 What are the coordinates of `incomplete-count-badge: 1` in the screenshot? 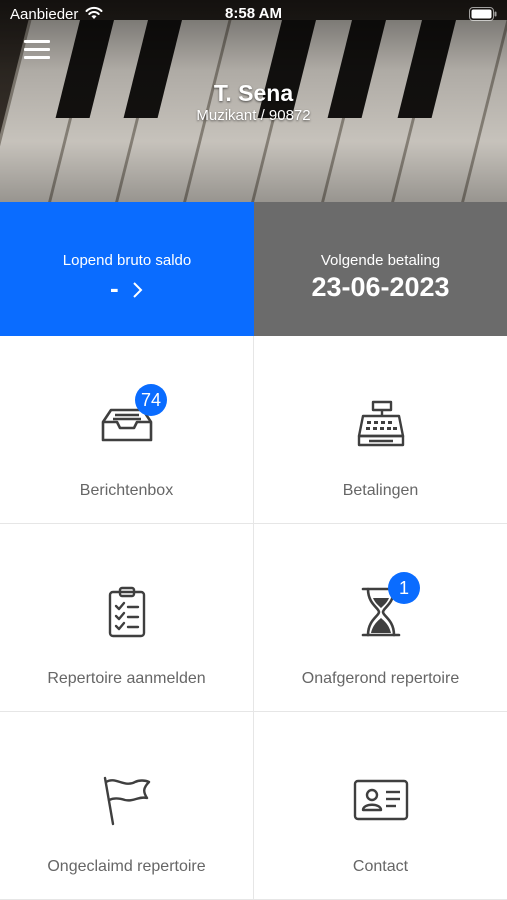 It's located at (404, 588).